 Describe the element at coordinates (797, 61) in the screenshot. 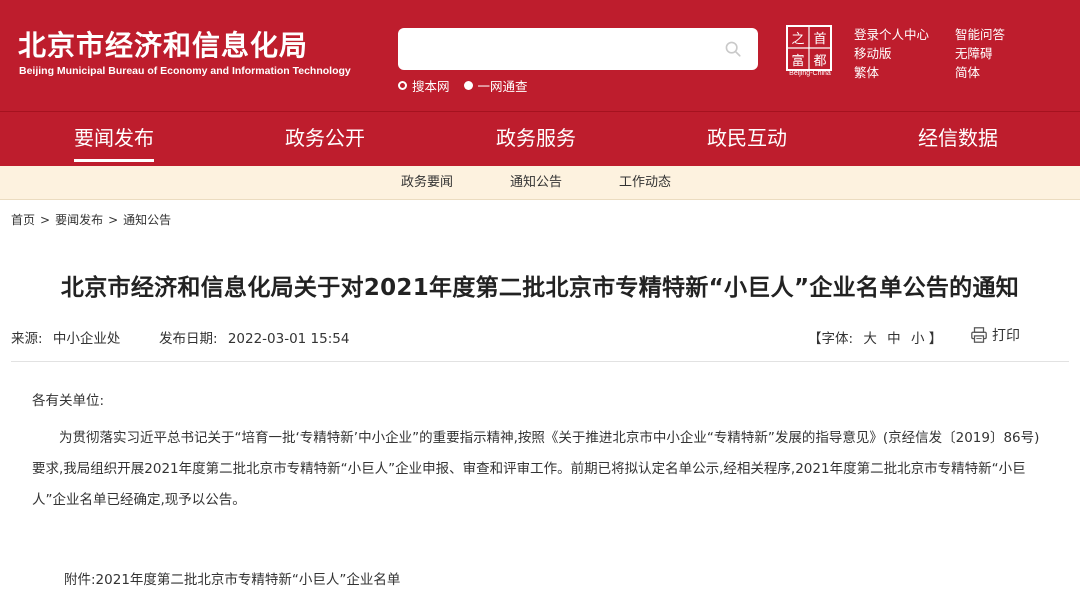

I see `svg-text: 富` at that location.